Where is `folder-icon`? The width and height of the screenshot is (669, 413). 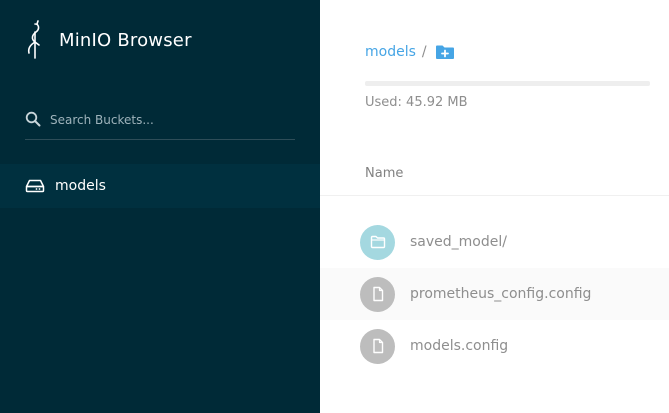 folder-icon is located at coordinates (377, 242).